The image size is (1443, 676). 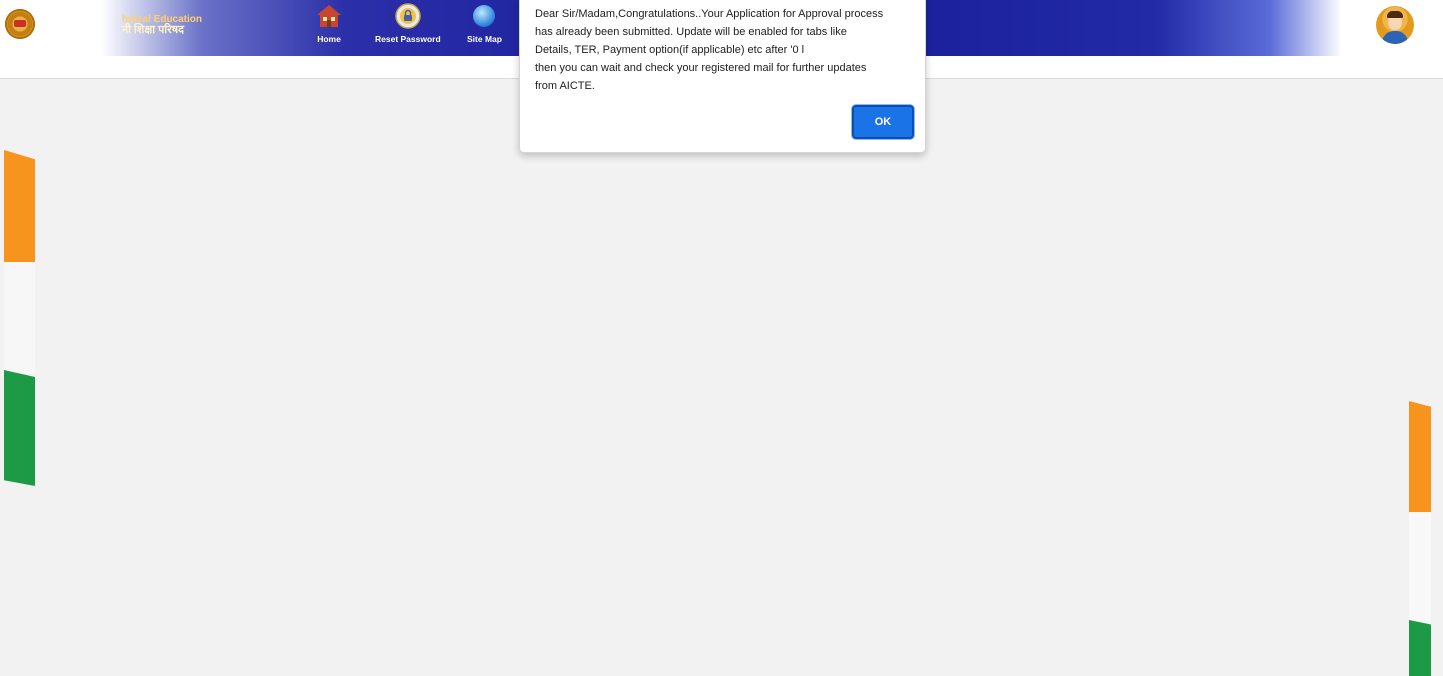 What do you see at coordinates (1420, 568) in the screenshot?
I see `flag-white-right` at bounding box center [1420, 568].